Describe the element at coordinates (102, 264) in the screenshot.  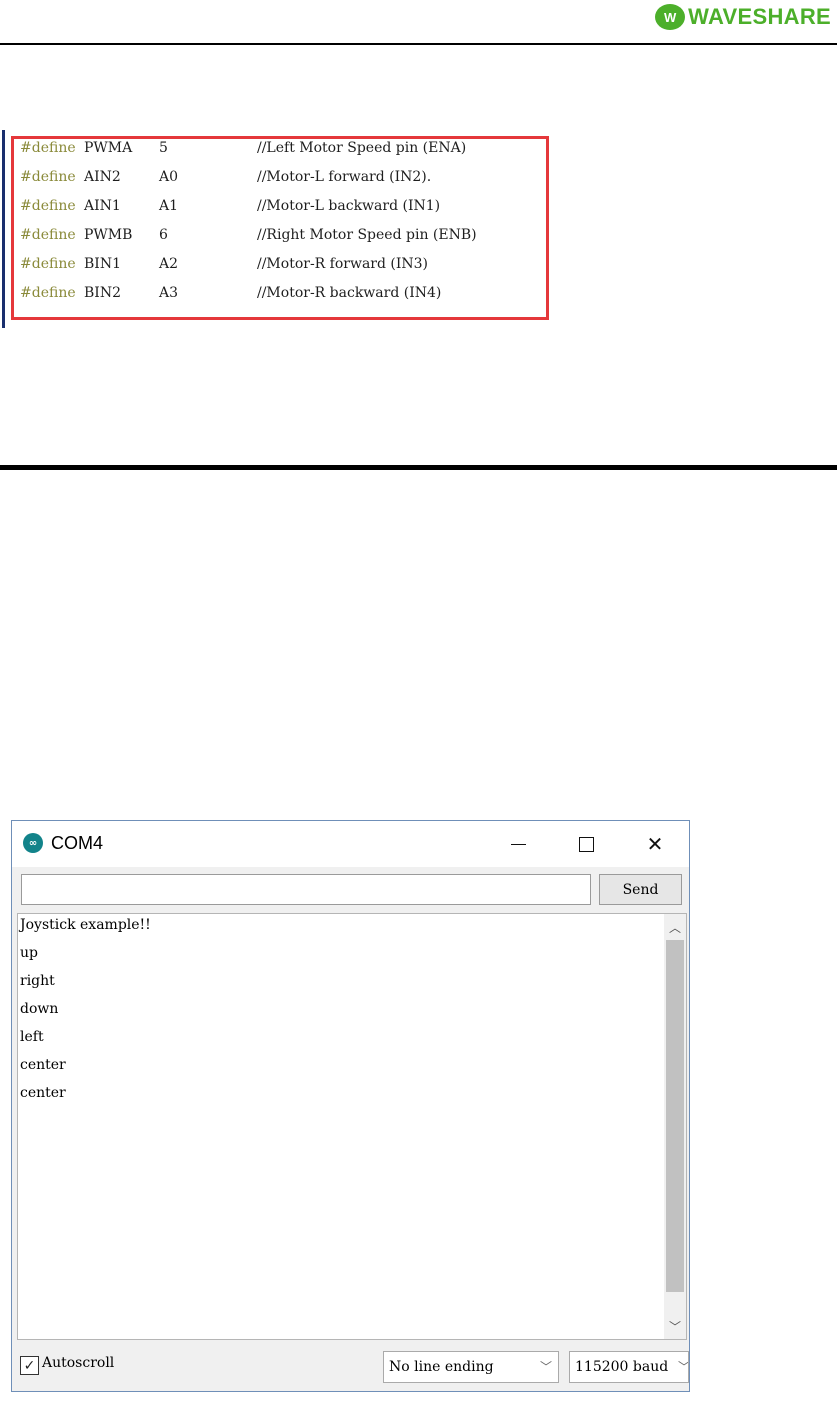
I see `code-macro-name: BIN1` at that location.